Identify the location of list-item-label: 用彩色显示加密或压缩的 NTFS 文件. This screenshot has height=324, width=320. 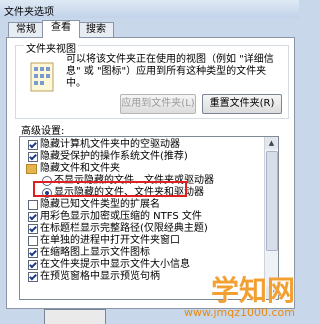
(121, 216).